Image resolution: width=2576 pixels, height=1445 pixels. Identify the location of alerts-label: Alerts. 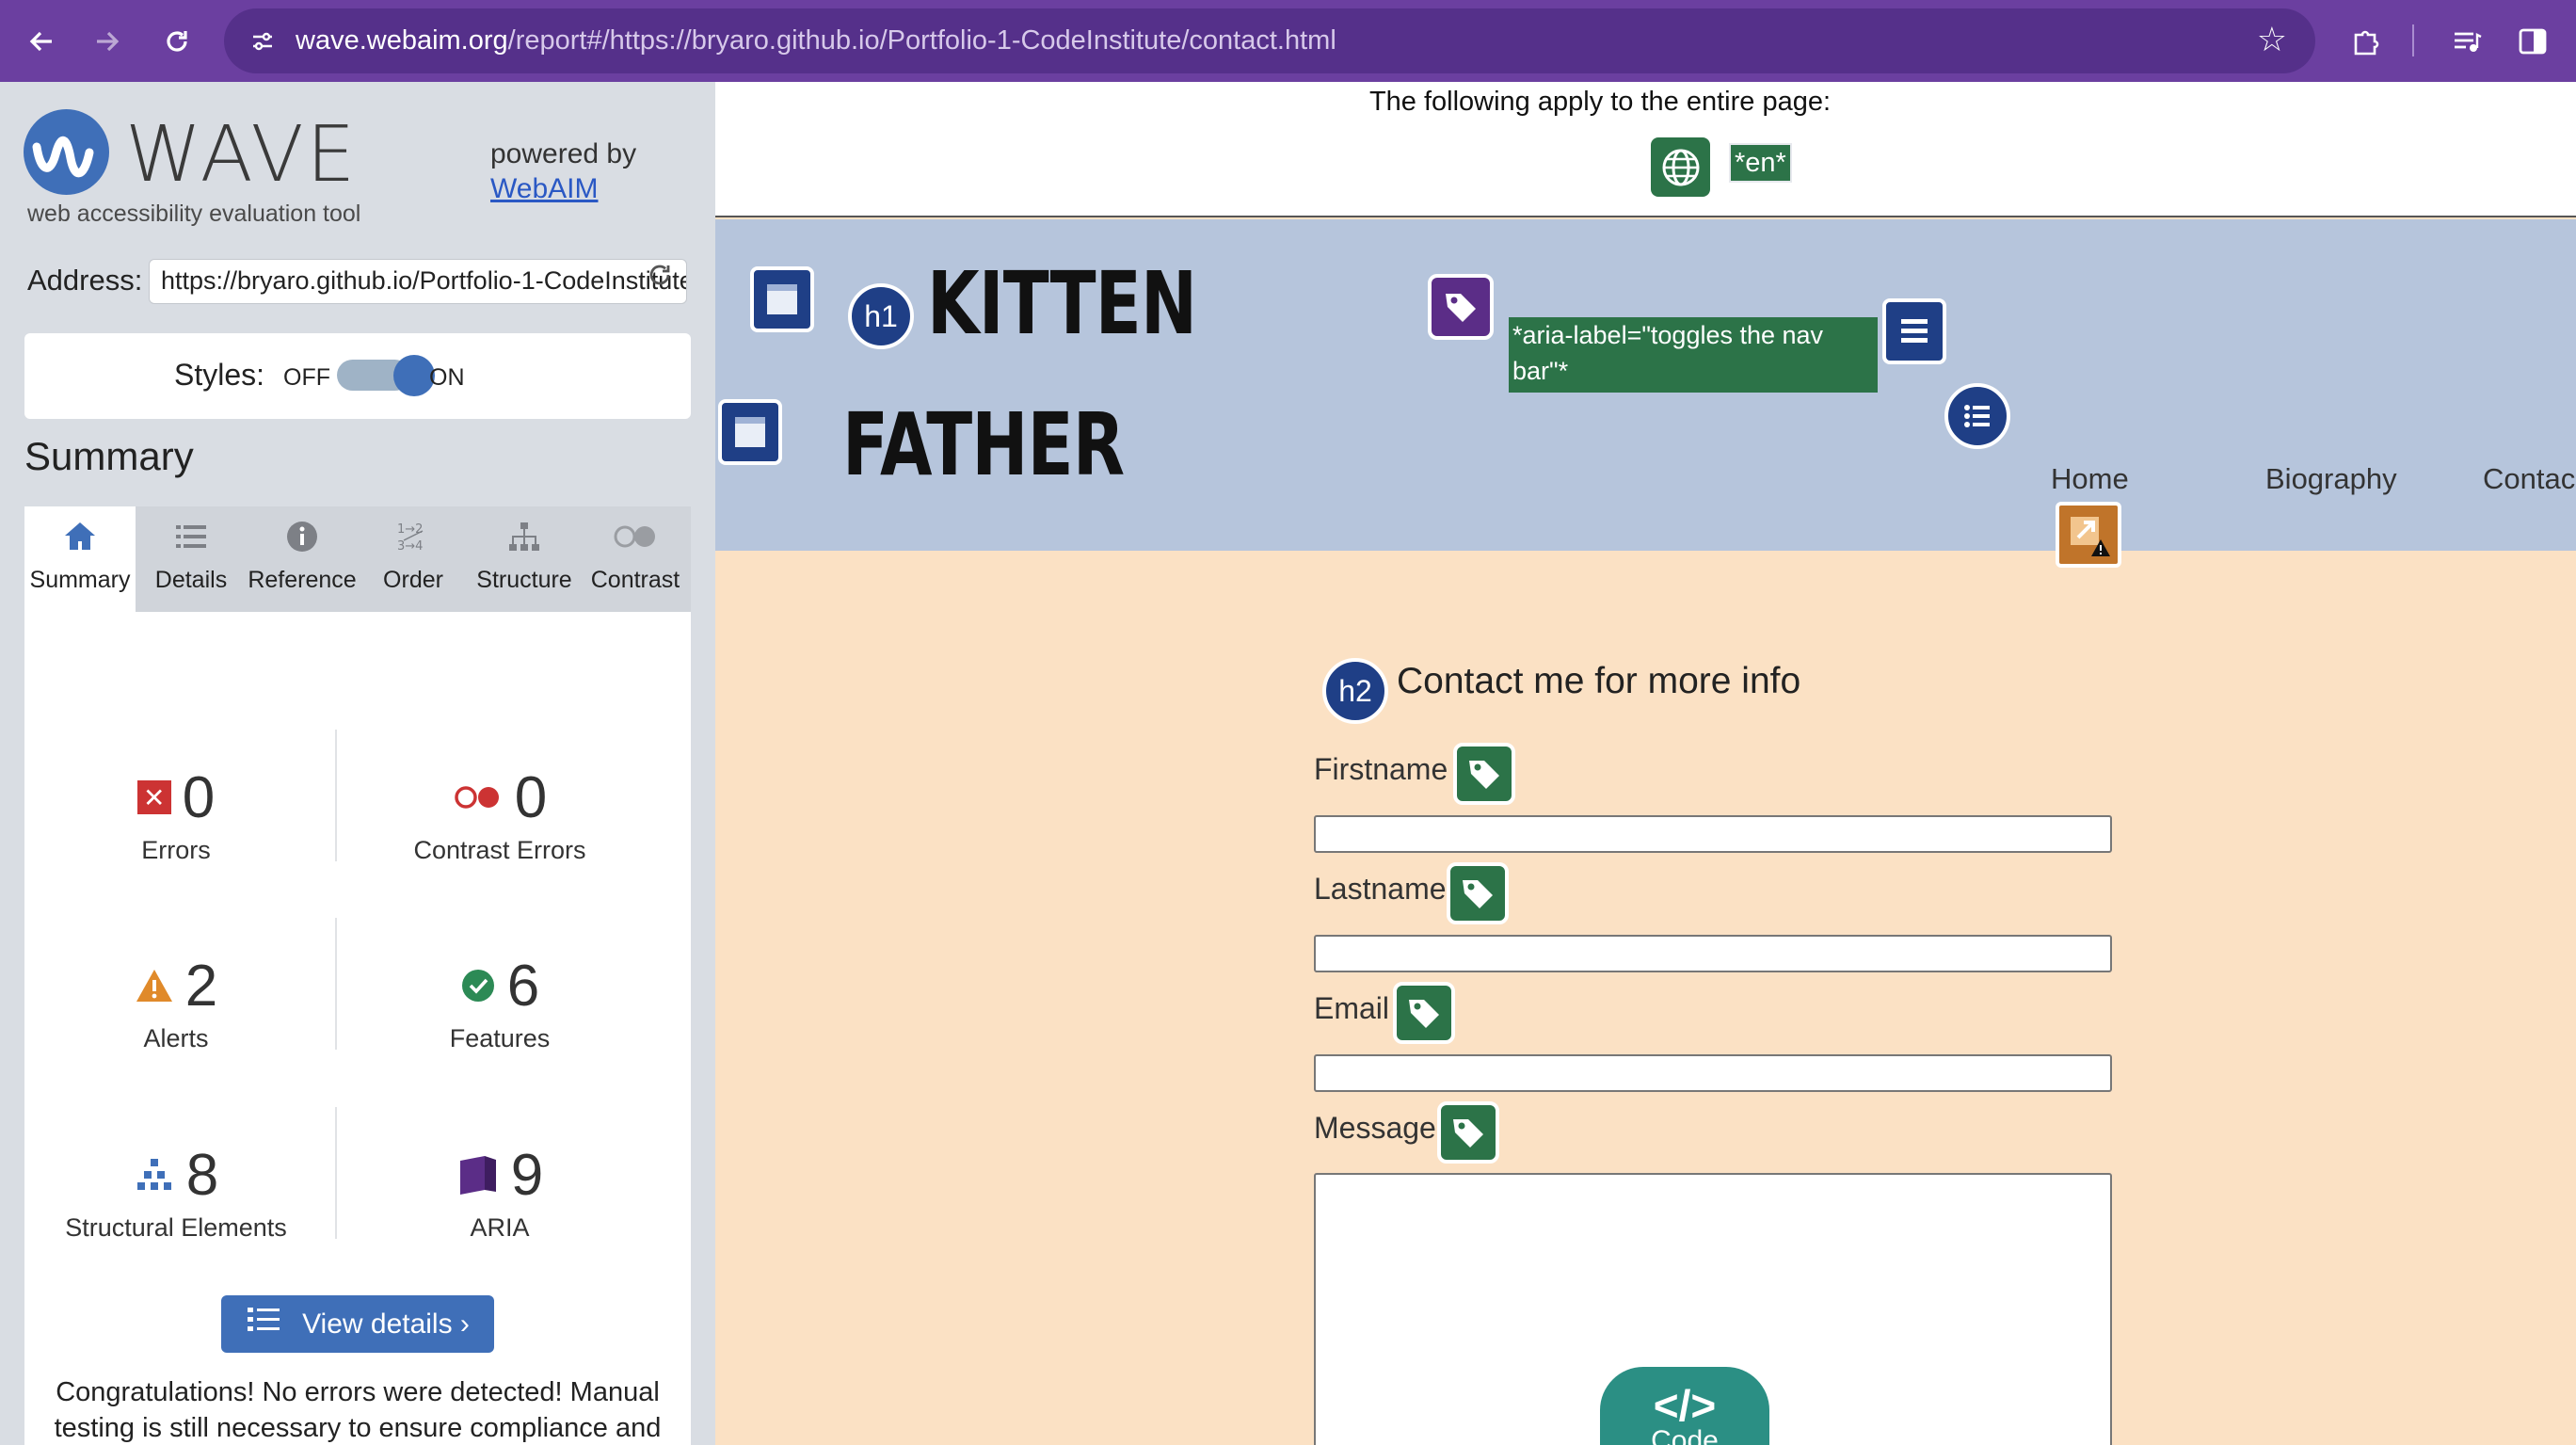
(176, 1038).